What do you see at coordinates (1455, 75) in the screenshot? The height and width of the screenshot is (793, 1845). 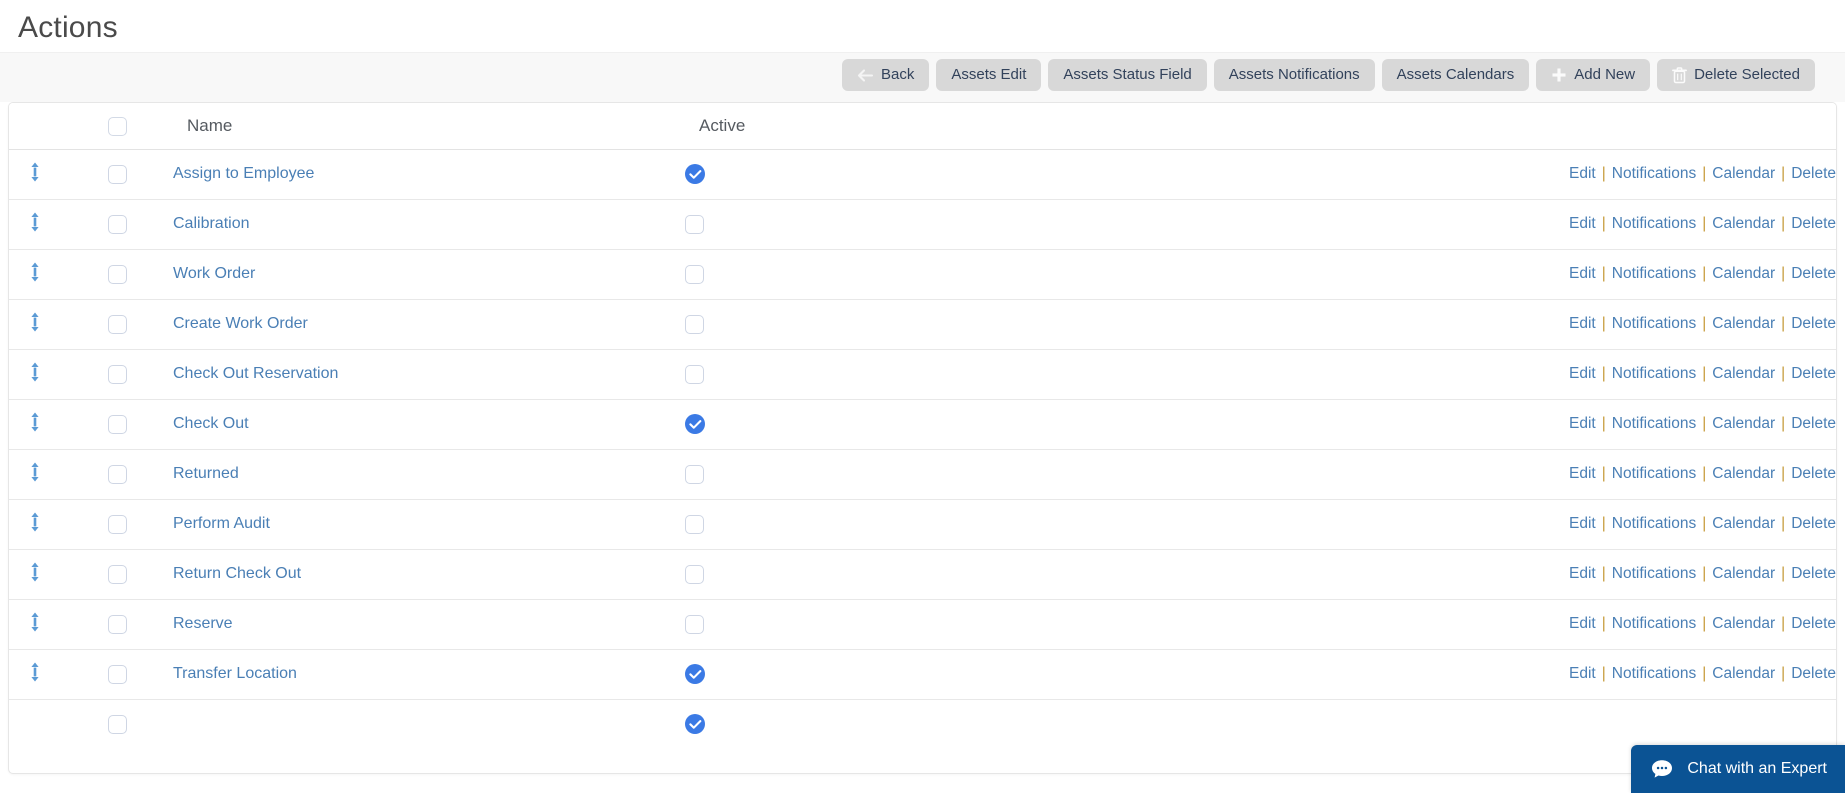 I see `assets-calendars-button: Assets Calendars` at bounding box center [1455, 75].